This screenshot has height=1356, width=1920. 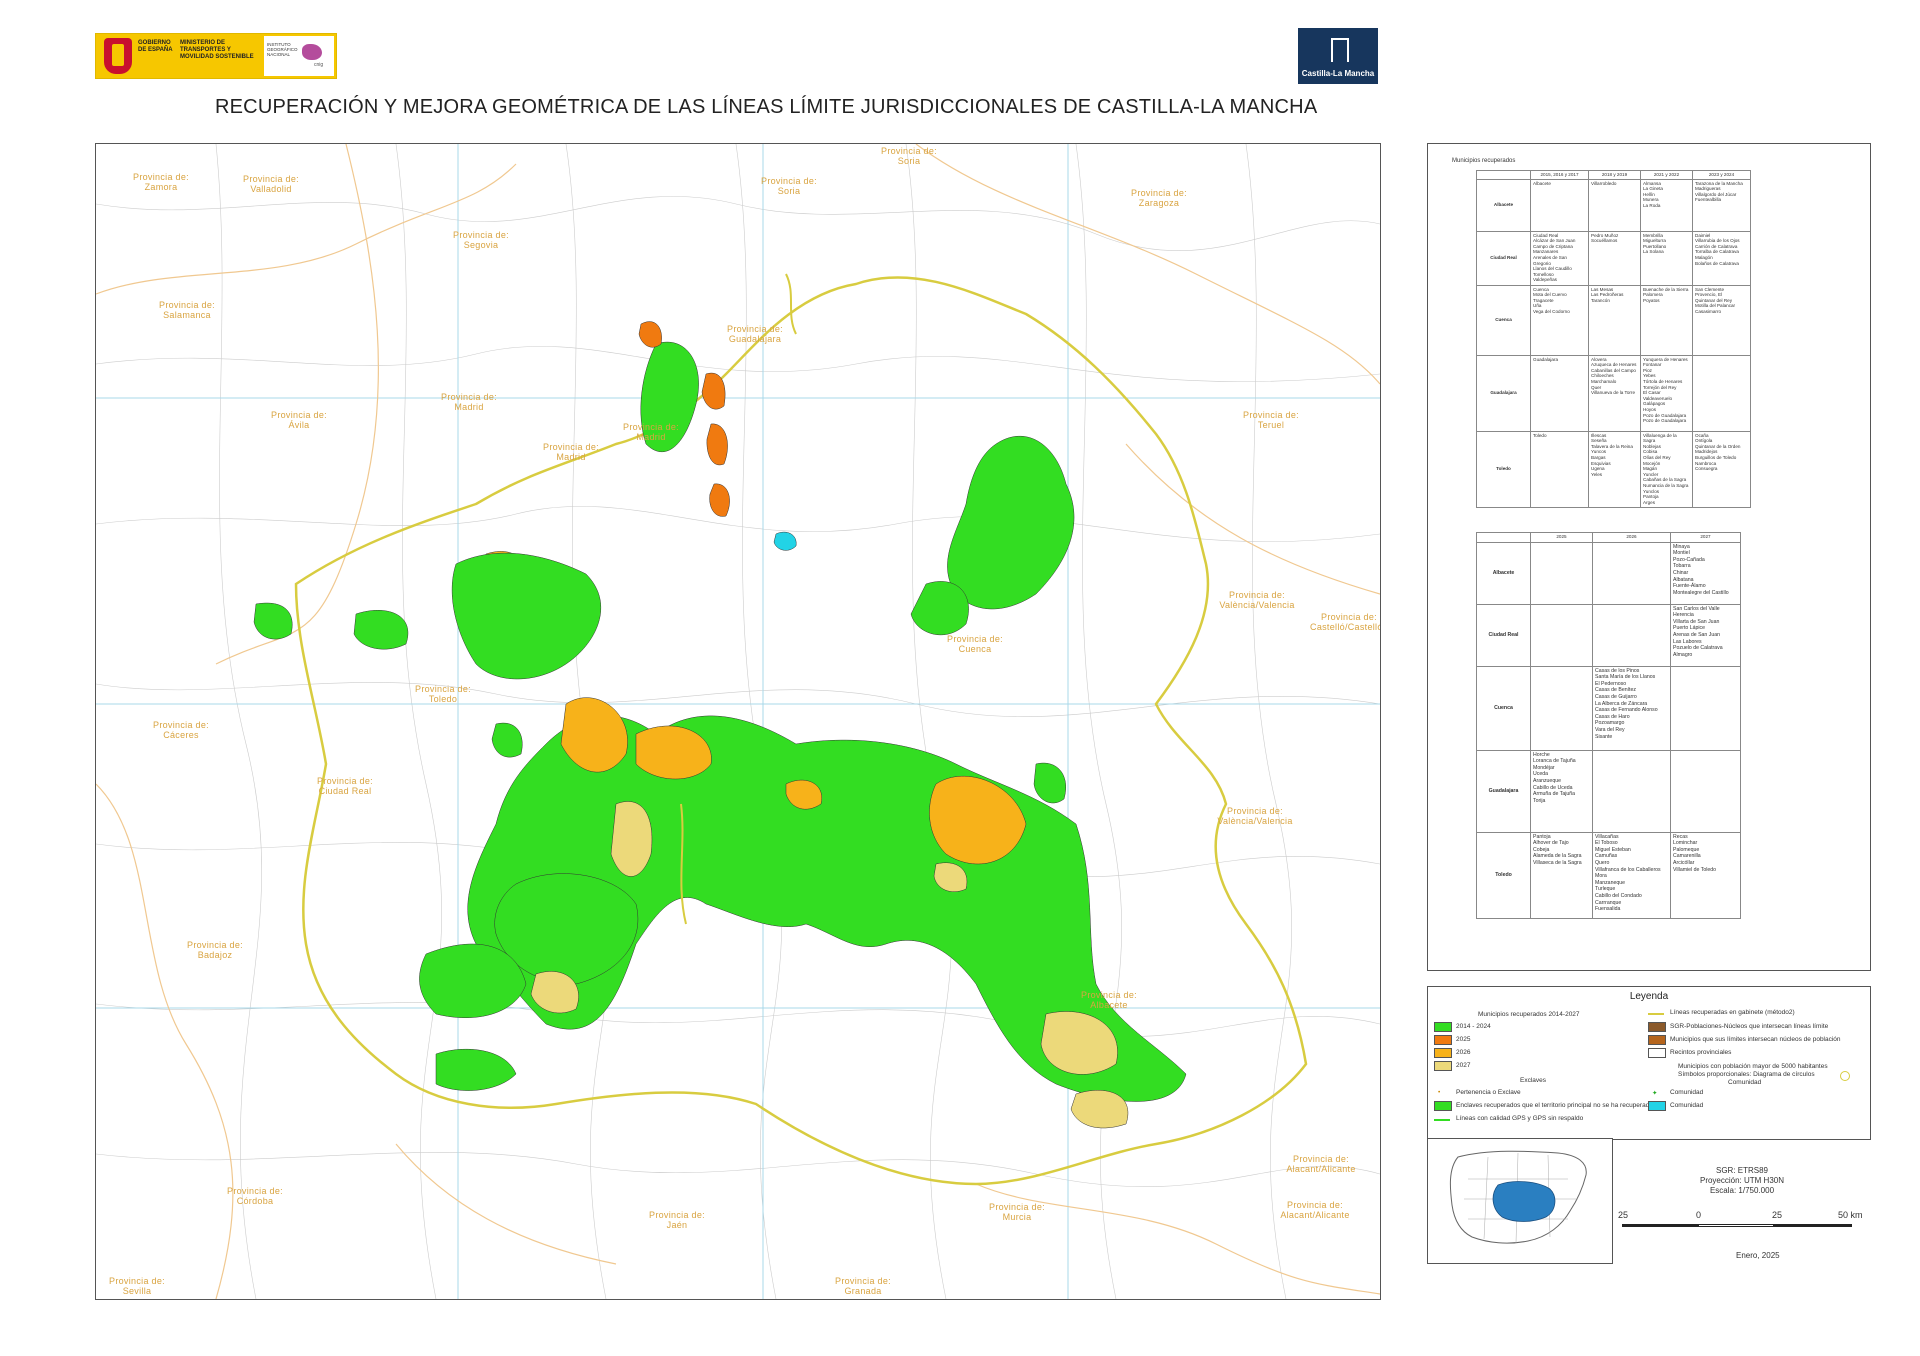 I want to click on ign-logo: INSTITUTO GEOGRÁFICO NACIONAL cnig, so click(x=299, y=56).